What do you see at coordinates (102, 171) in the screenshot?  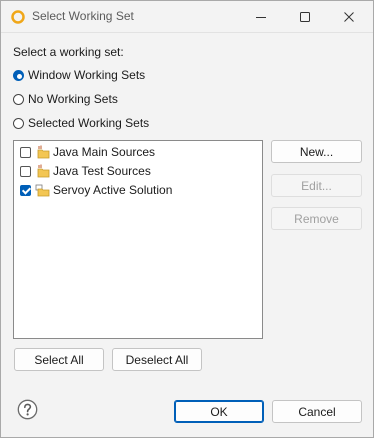 I see `list-item-label: Java Test Sources` at bounding box center [102, 171].